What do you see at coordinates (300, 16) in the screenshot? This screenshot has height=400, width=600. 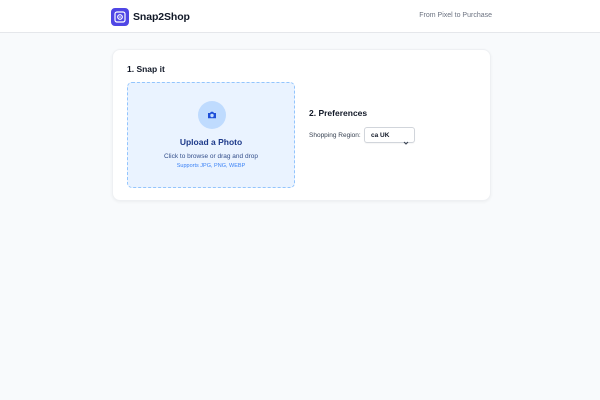 I see `app-header: Snap2Shop From Pixel to Purchase` at bounding box center [300, 16].